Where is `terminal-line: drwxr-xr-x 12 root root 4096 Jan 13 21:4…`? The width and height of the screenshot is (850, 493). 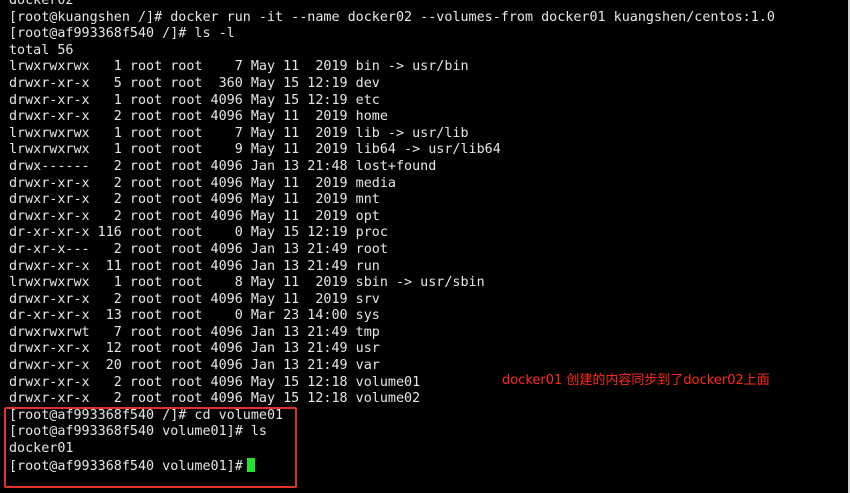
terminal-line: drwxr-xr-x 12 root root 4096 Jan 13 21:4… is located at coordinates (194, 349).